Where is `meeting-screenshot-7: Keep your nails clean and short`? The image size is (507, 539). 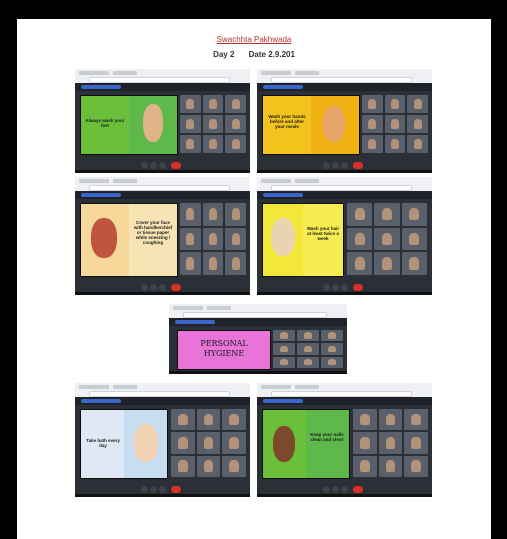
meeting-screenshot-7: Keep your nails clean and short is located at coordinates (344, 440).